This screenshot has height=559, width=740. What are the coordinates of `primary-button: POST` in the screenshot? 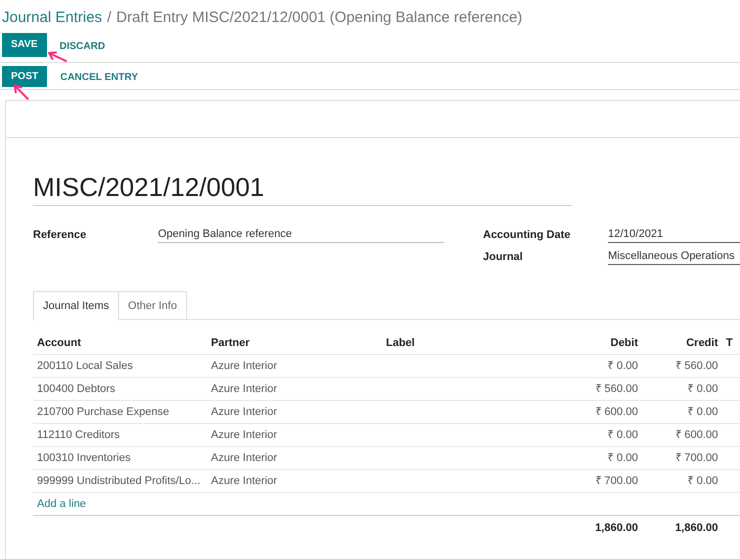 It's located at (25, 76).